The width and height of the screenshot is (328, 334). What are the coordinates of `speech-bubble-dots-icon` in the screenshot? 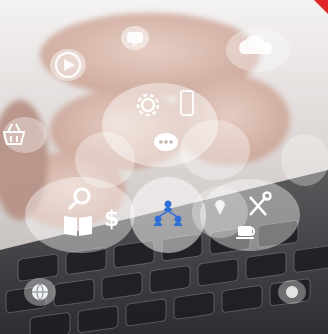 It's located at (166, 142).